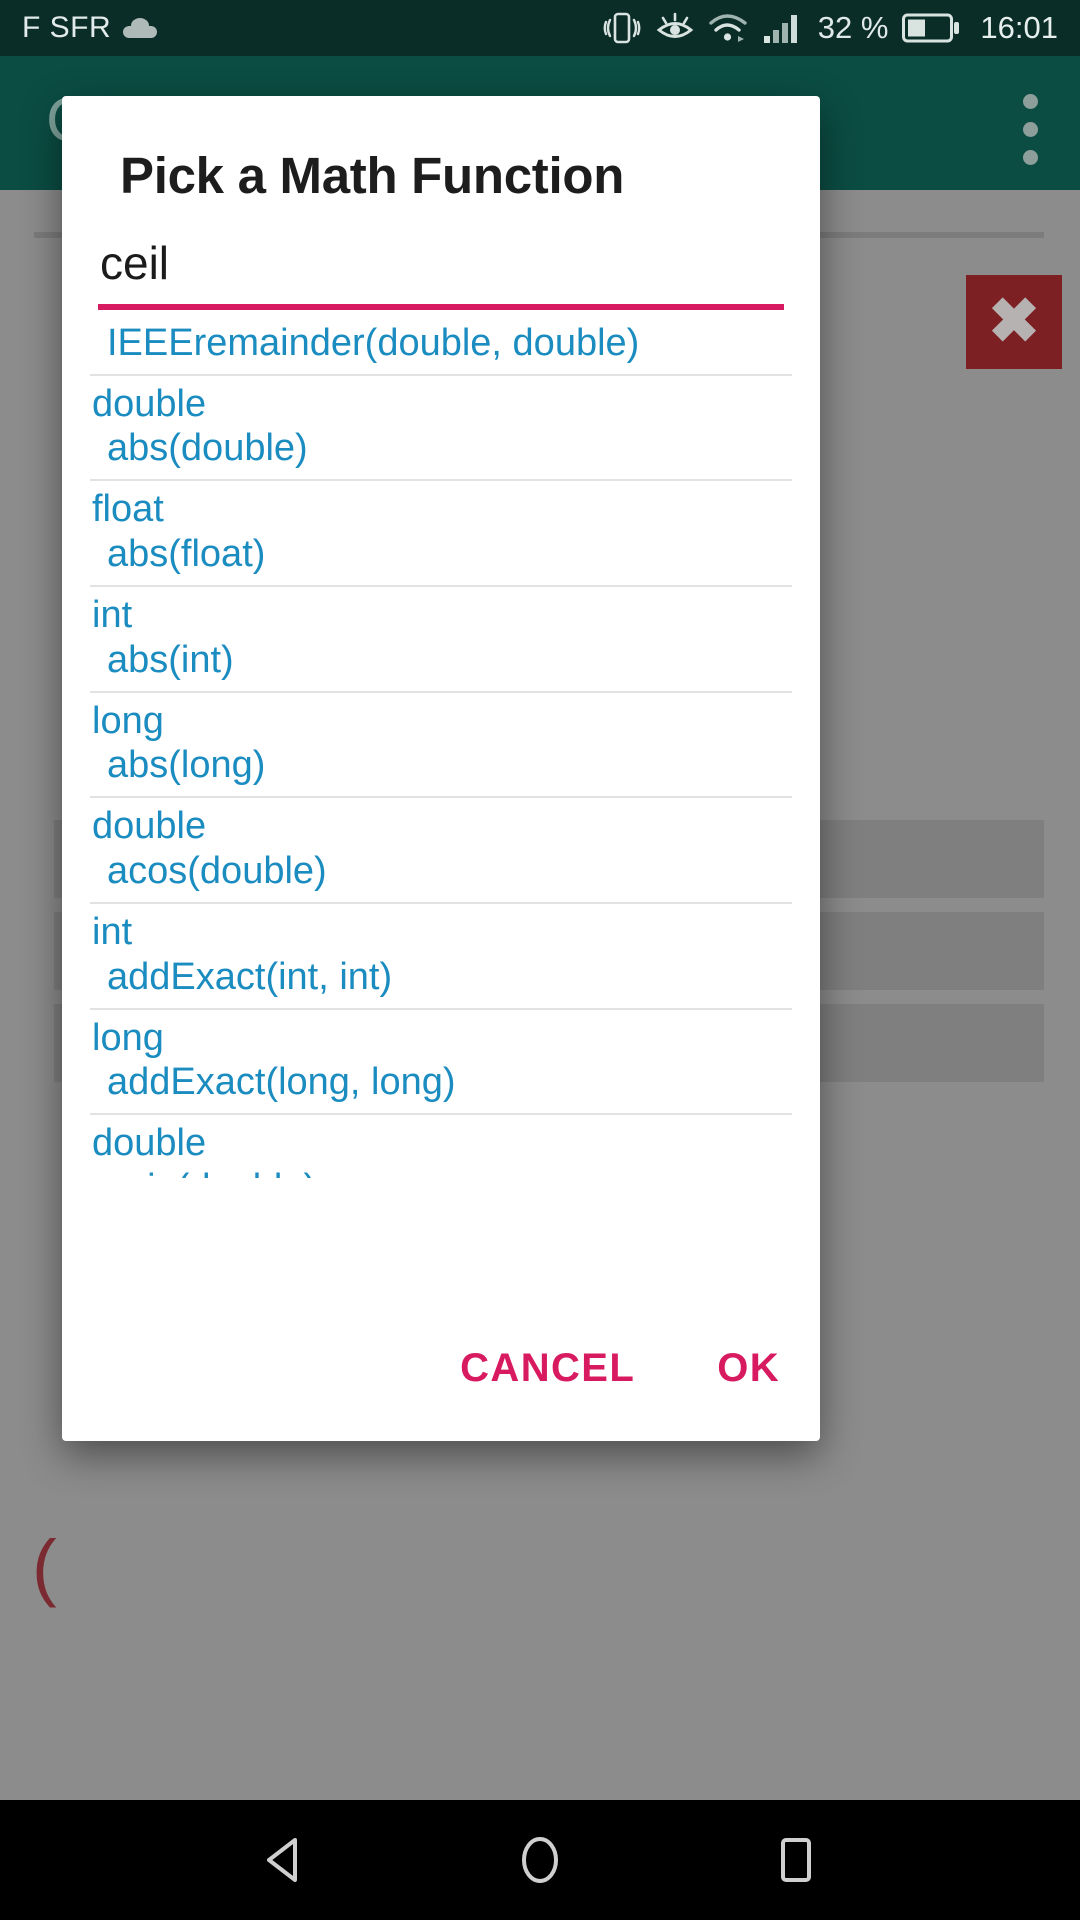 This screenshot has height=1920, width=1080. I want to click on home-circle-icon, so click(540, 1860).